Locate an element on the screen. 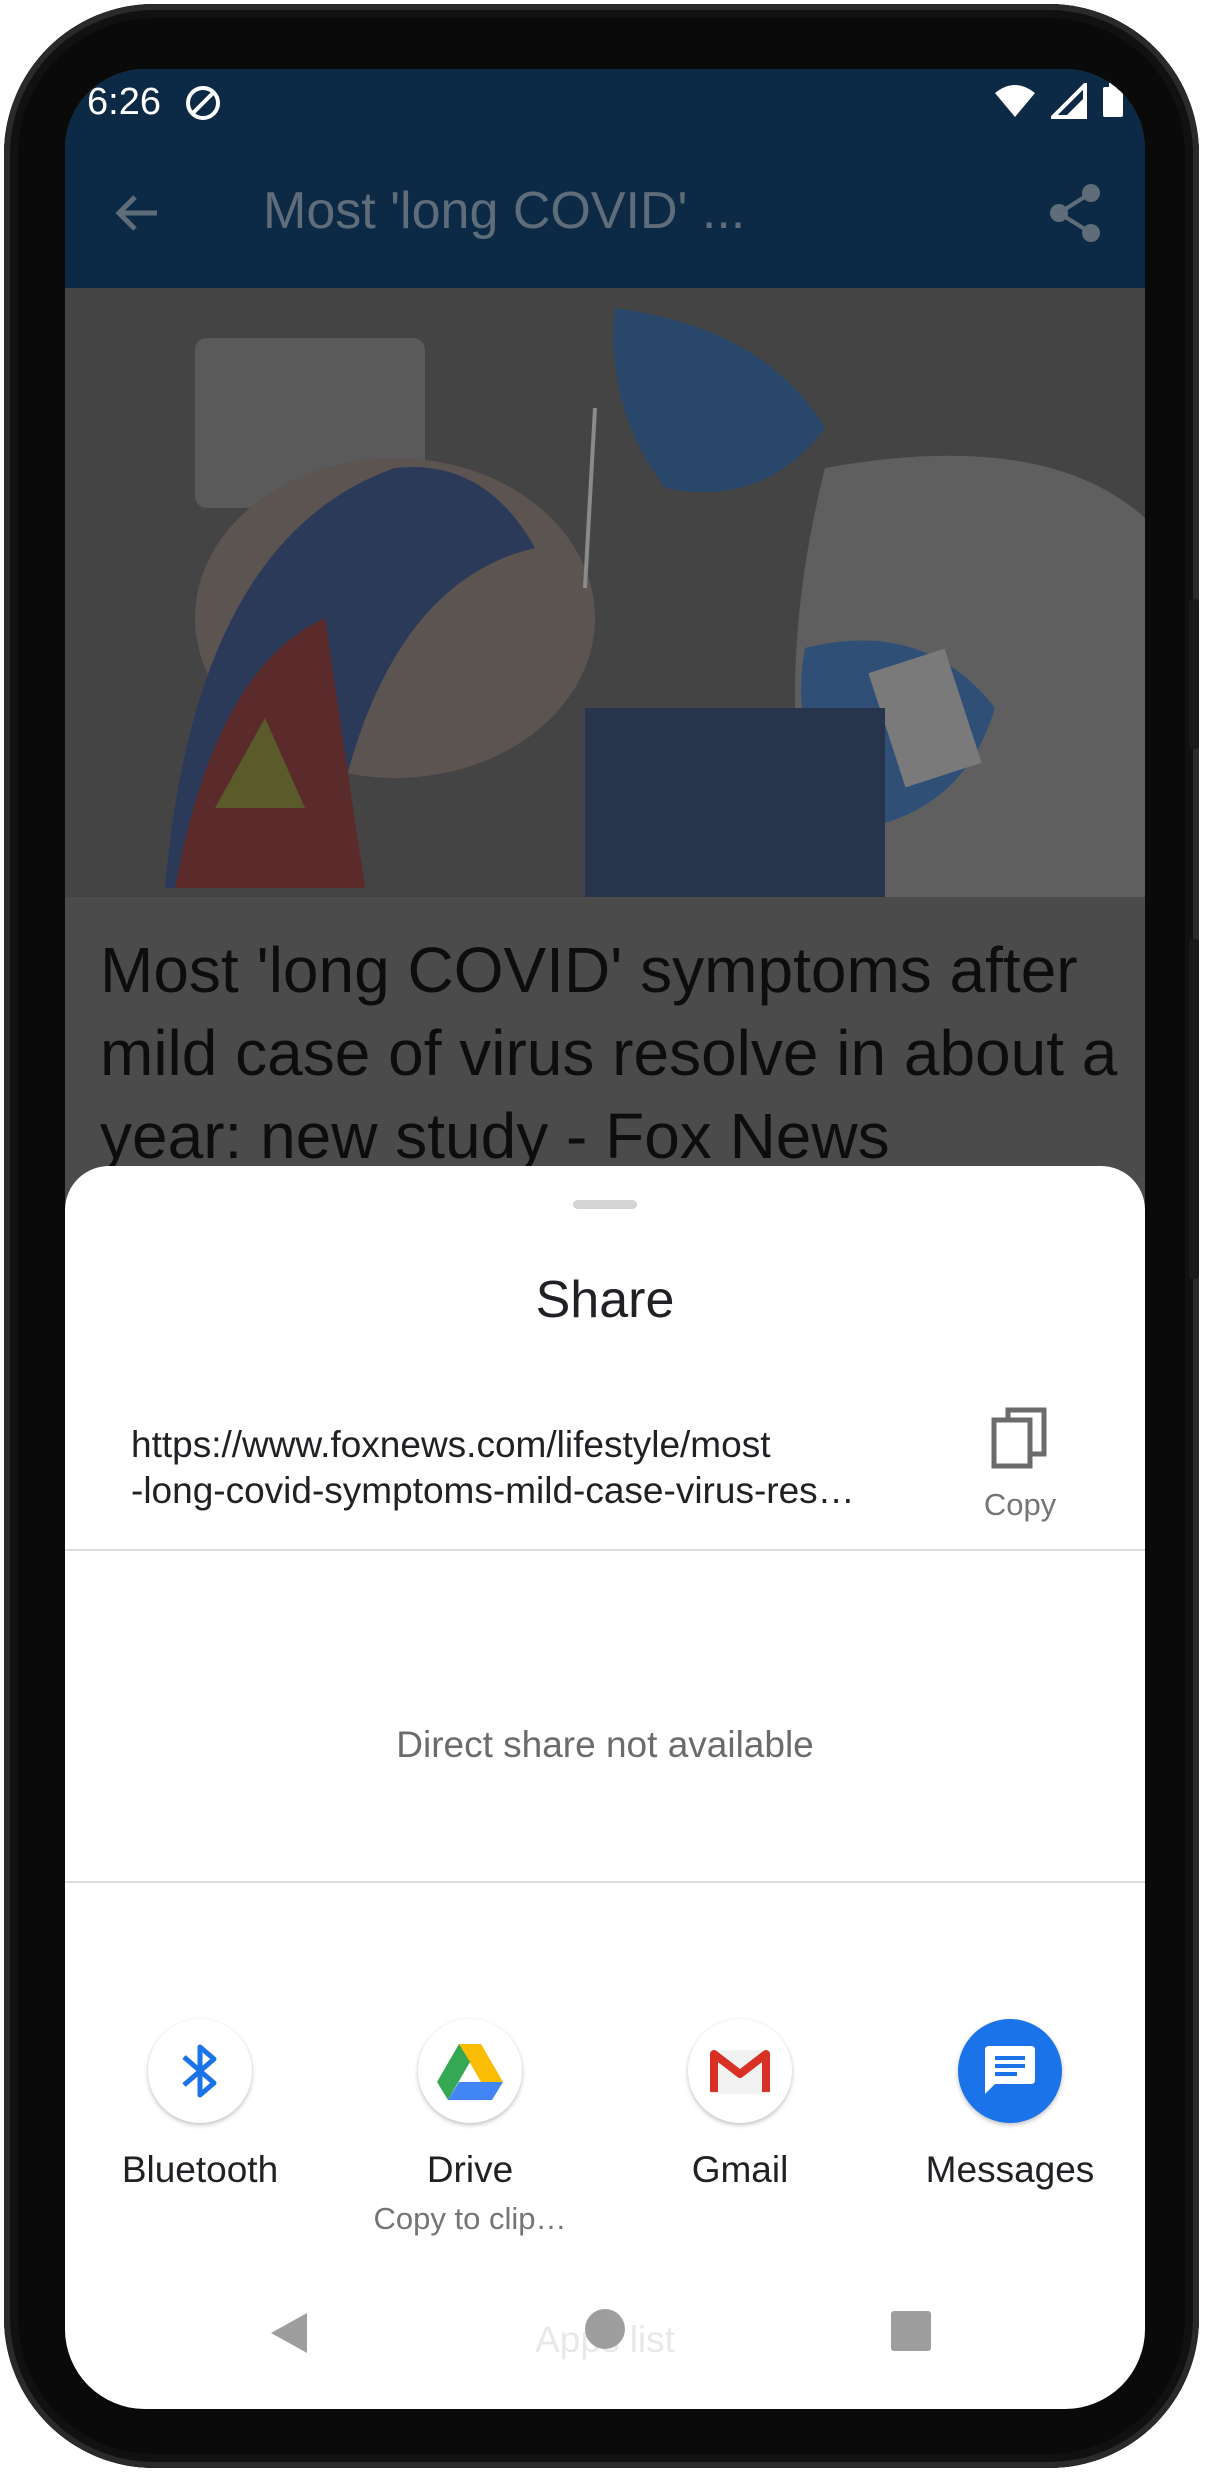 The image size is (1211, 2474). share-target-bluetooth: Bluetooth is located at coordinates (200, 2105).